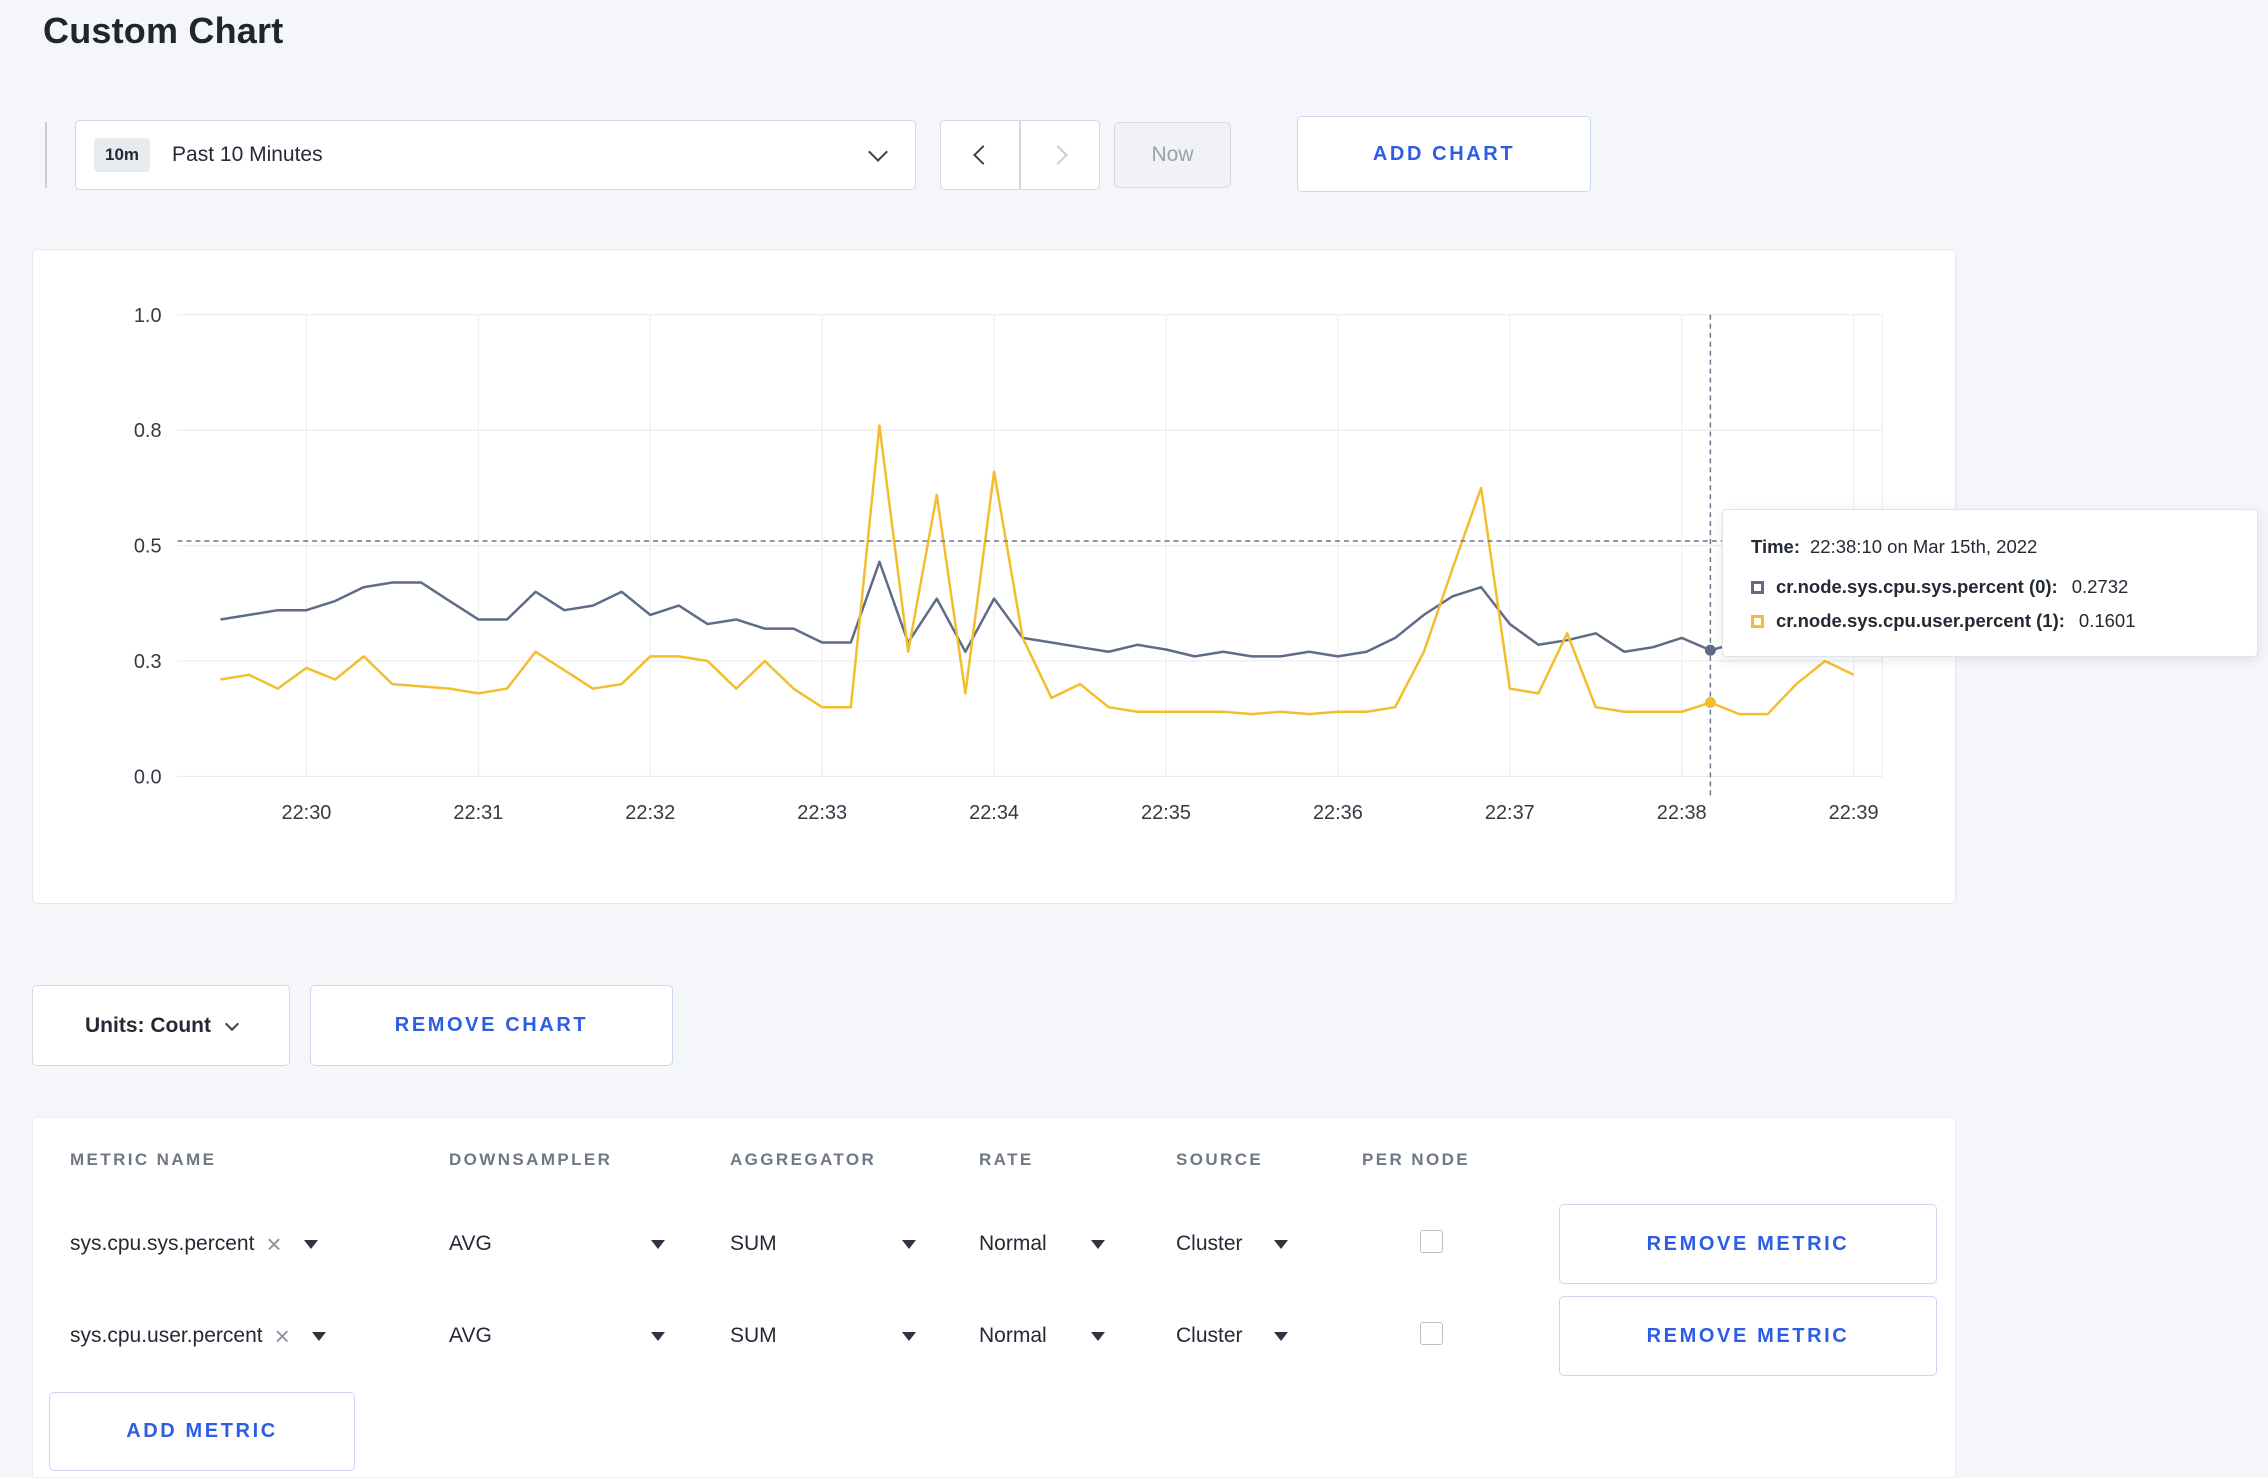 The height and width of the screenshot is (1478, 2268). Describe the element at coordinates (994, 813) in the screenshot. I see `svg-text: 22:34` at that location.